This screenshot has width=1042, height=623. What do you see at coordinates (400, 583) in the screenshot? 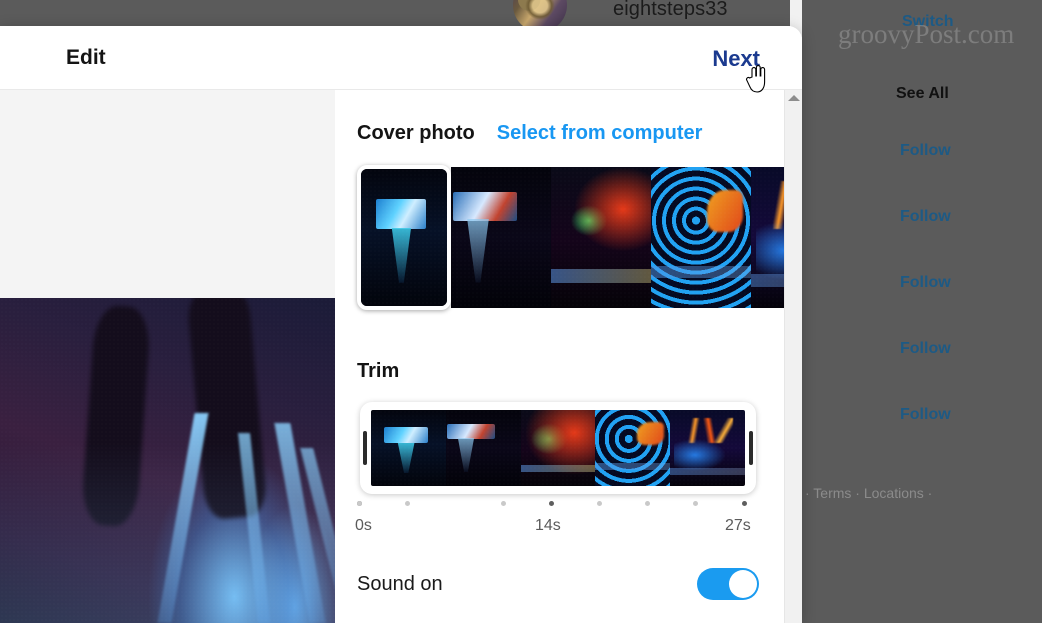
I see `sound-label: Sound on` at bounding box center [400, 583].